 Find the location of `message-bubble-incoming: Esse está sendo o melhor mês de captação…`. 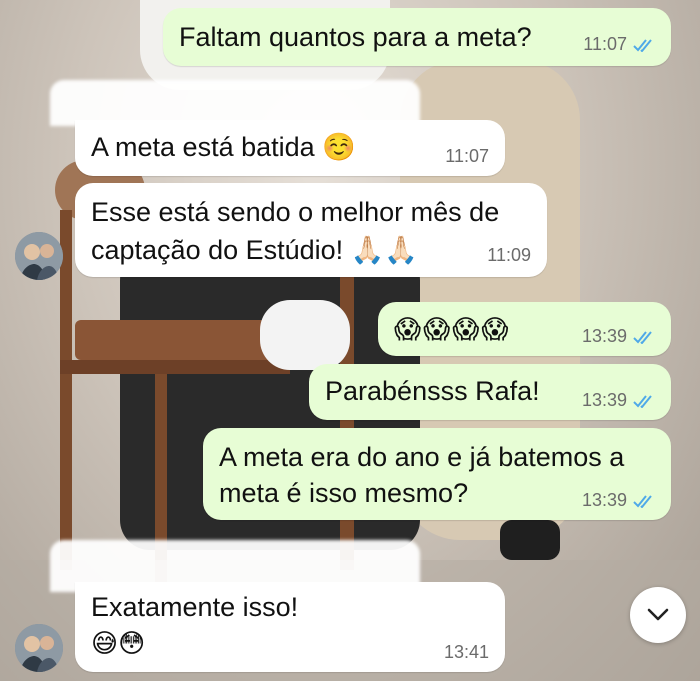

message-bubble-incoming: Esse está sendo o melhor mês de captação… is located at coordinates (311, 230).